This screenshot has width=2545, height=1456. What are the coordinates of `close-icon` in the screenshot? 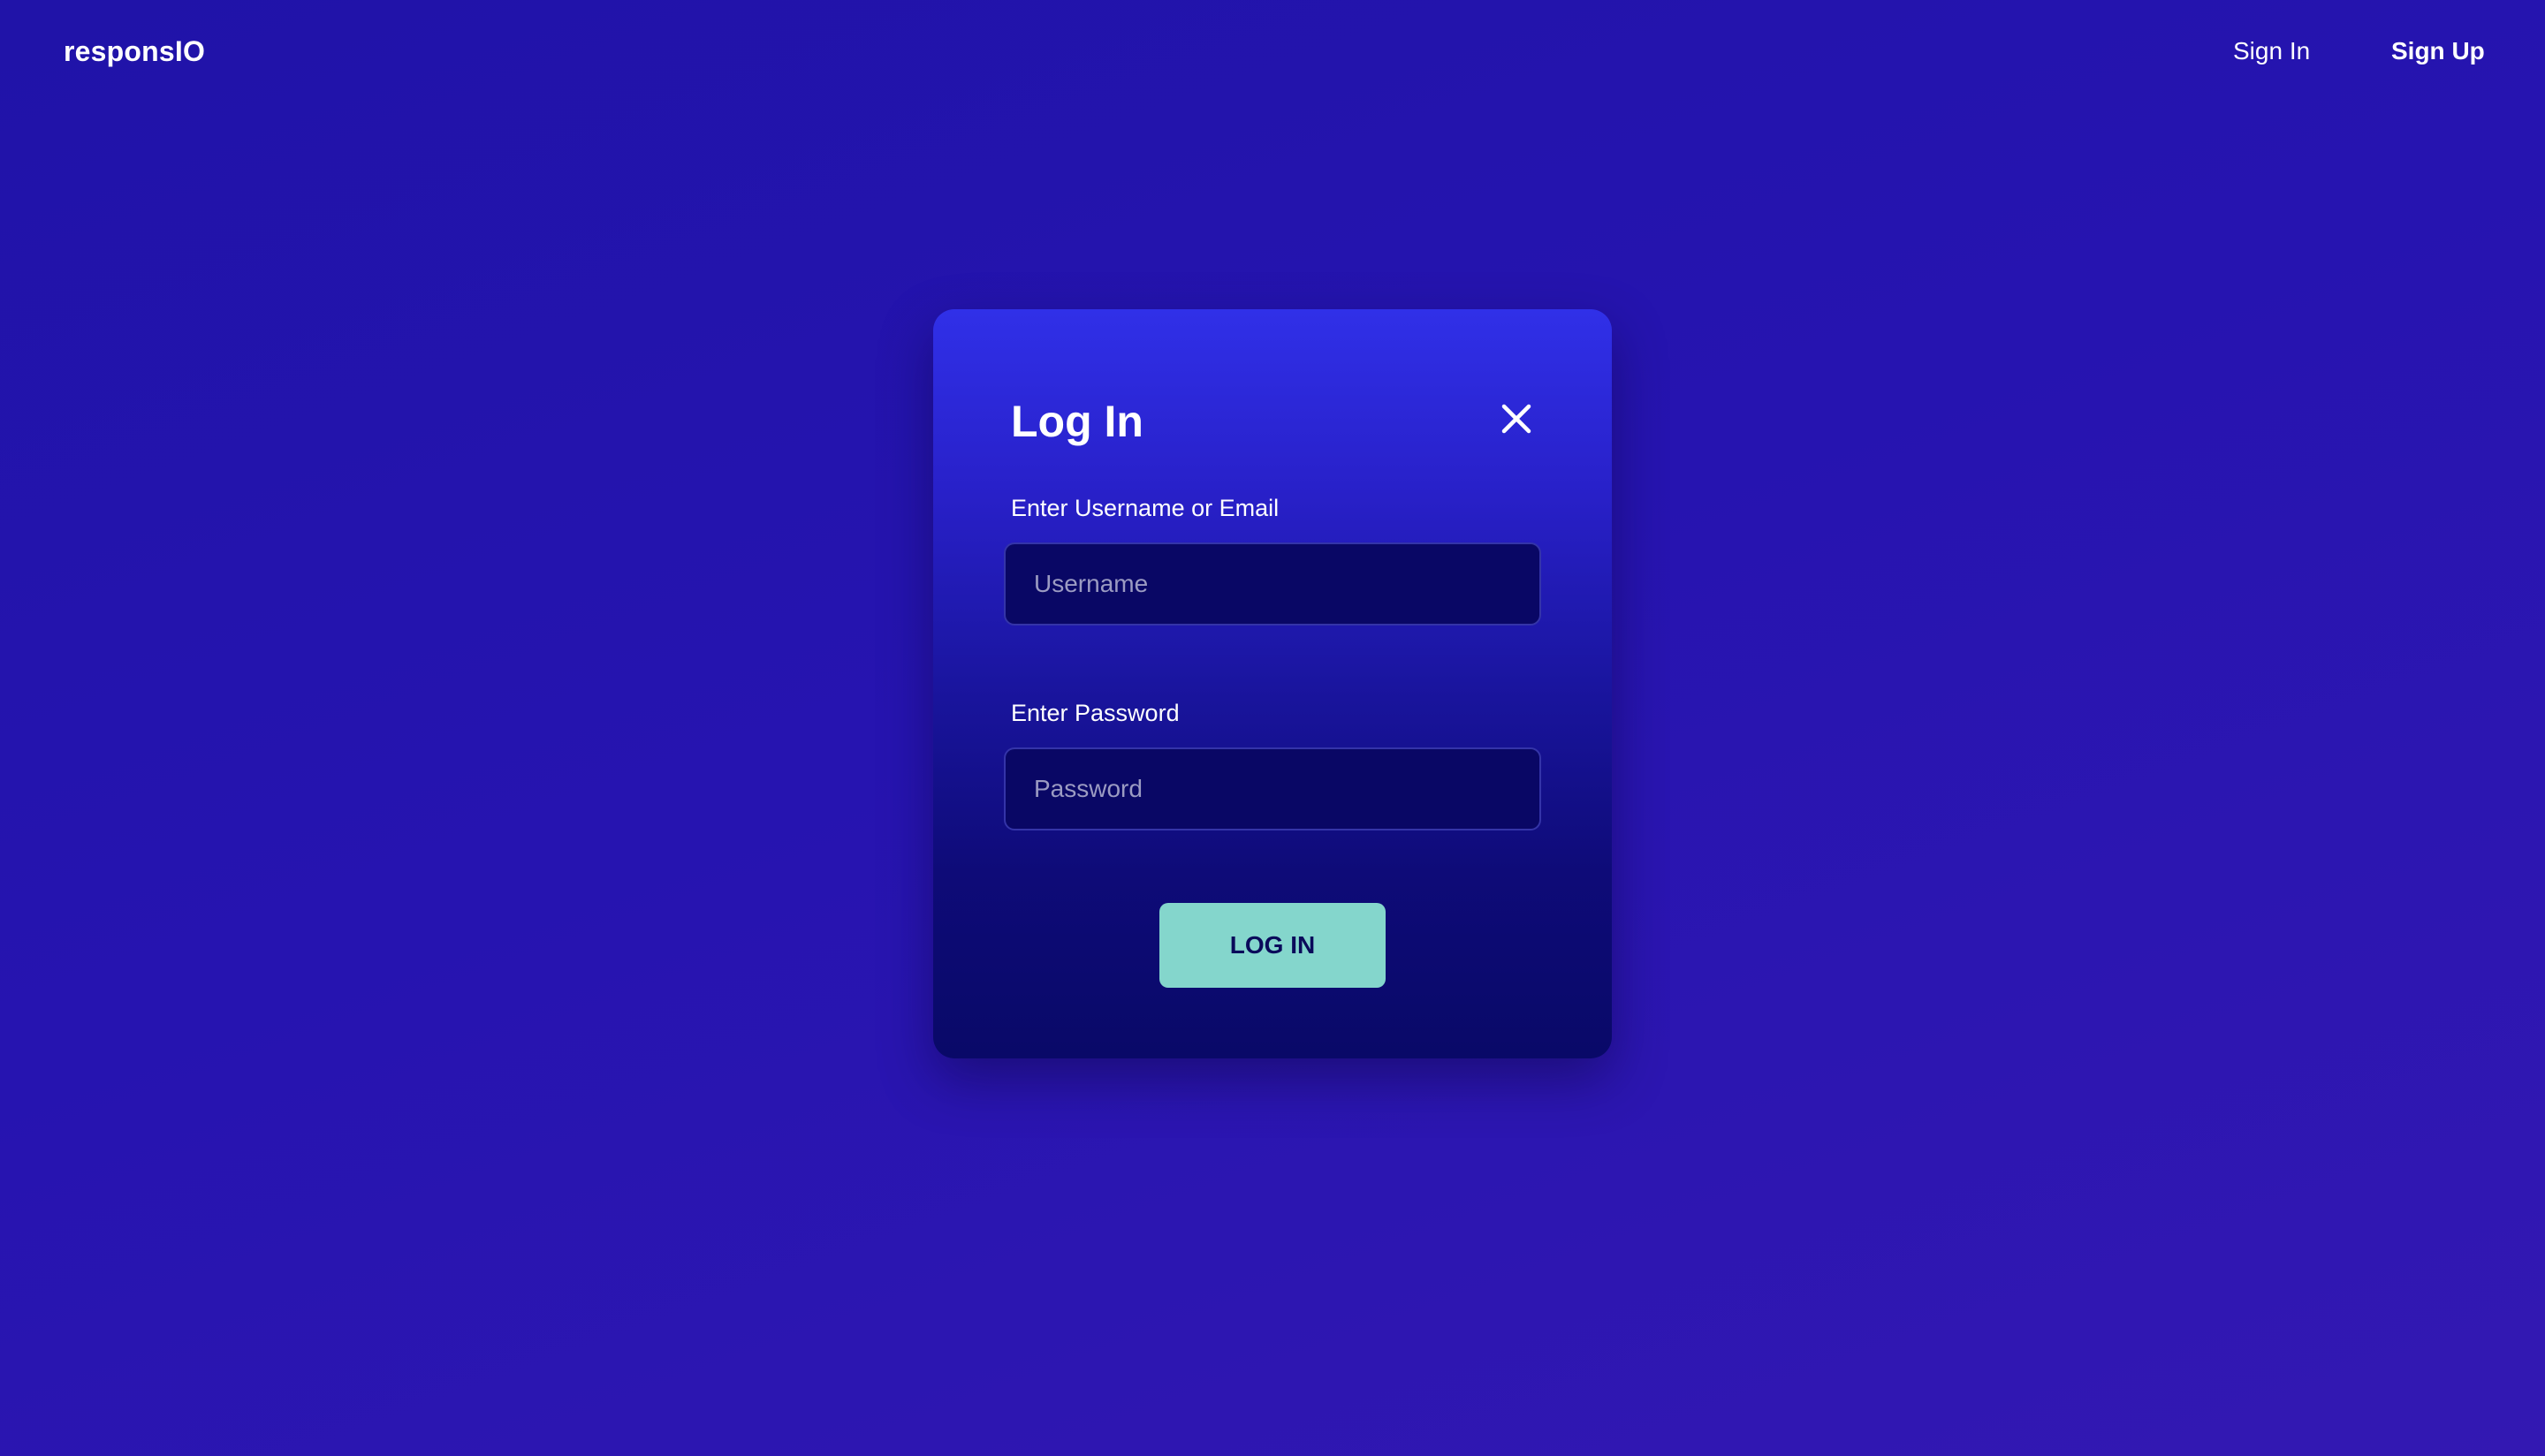 It's located at (1516, 419).